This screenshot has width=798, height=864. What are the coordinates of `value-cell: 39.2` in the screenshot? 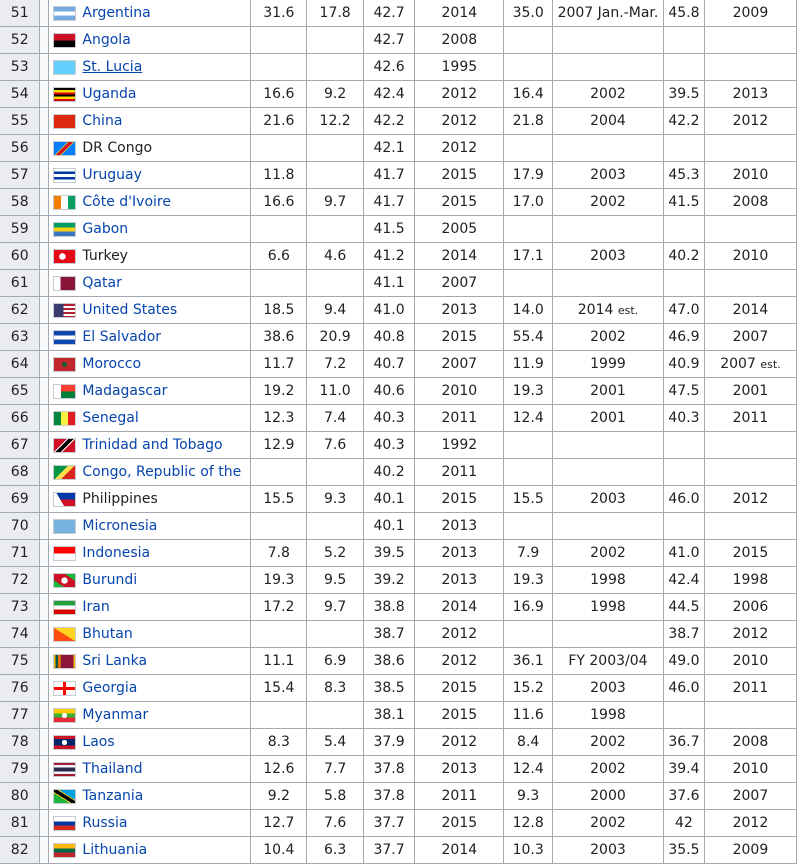 It's located at (389, 580).